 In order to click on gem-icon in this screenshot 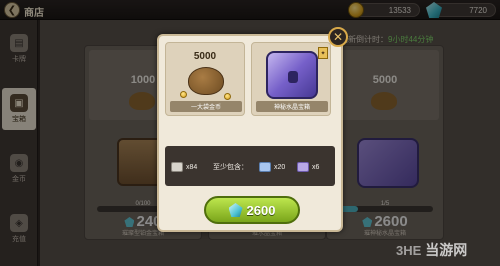, I will do `click(235, 210)`.